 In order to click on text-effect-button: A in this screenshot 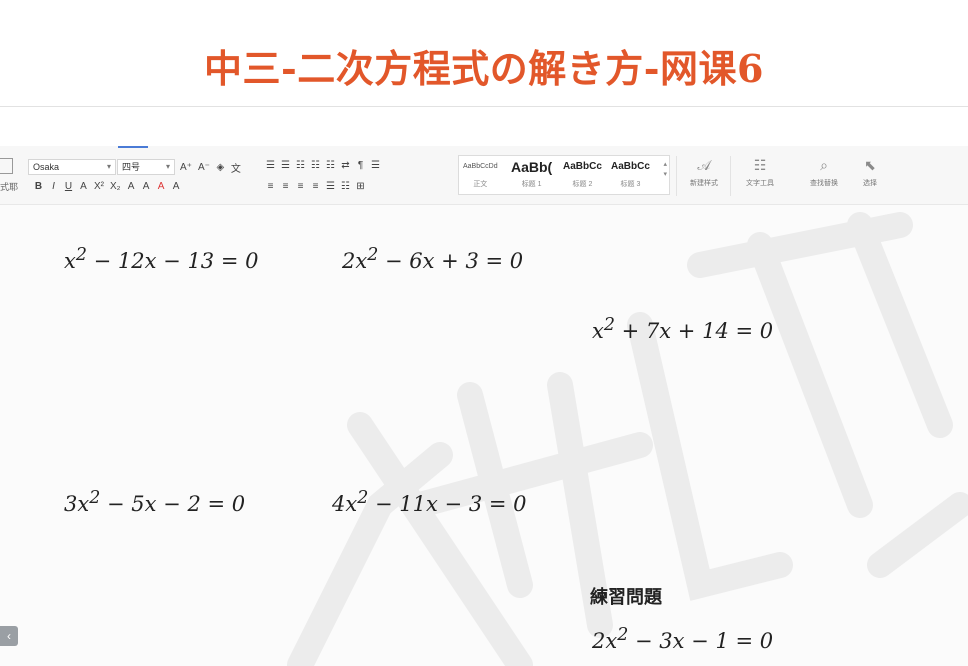, I will do `click(131, 186)`.